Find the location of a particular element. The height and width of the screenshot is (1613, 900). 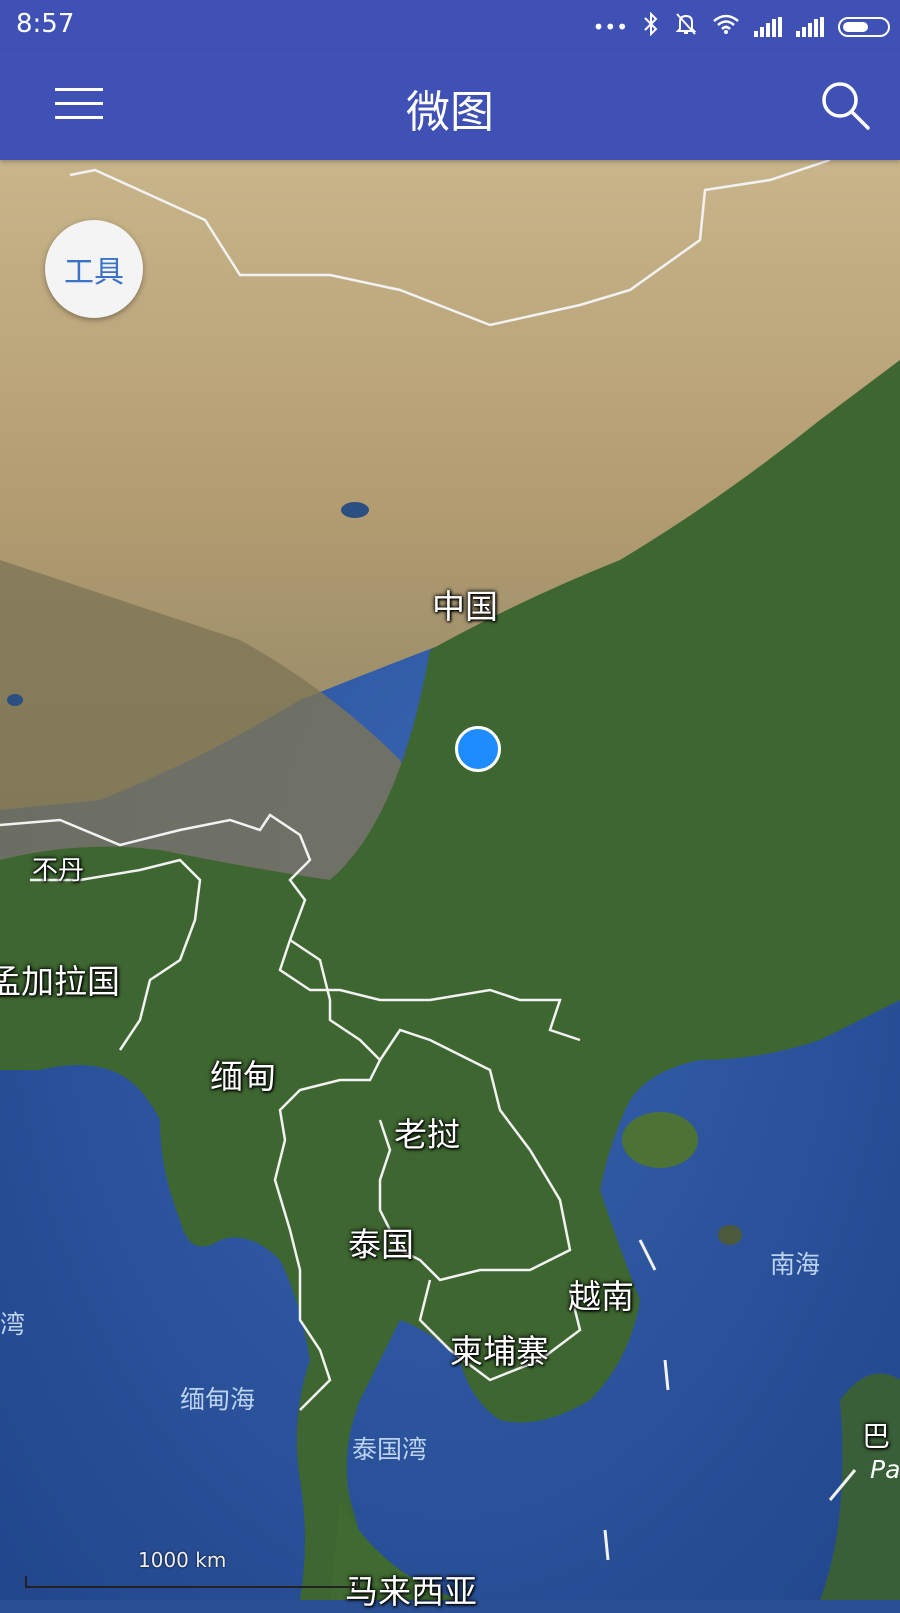

scale-bar is located at coordinates (192, 1580).